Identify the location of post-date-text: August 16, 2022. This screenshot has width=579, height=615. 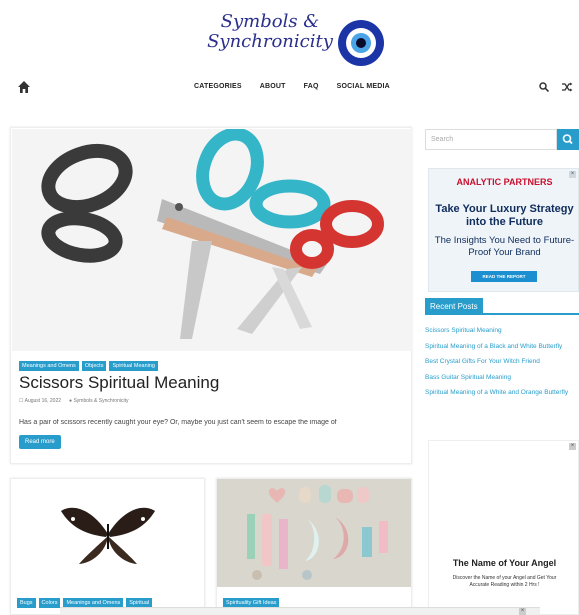
(43, 401).